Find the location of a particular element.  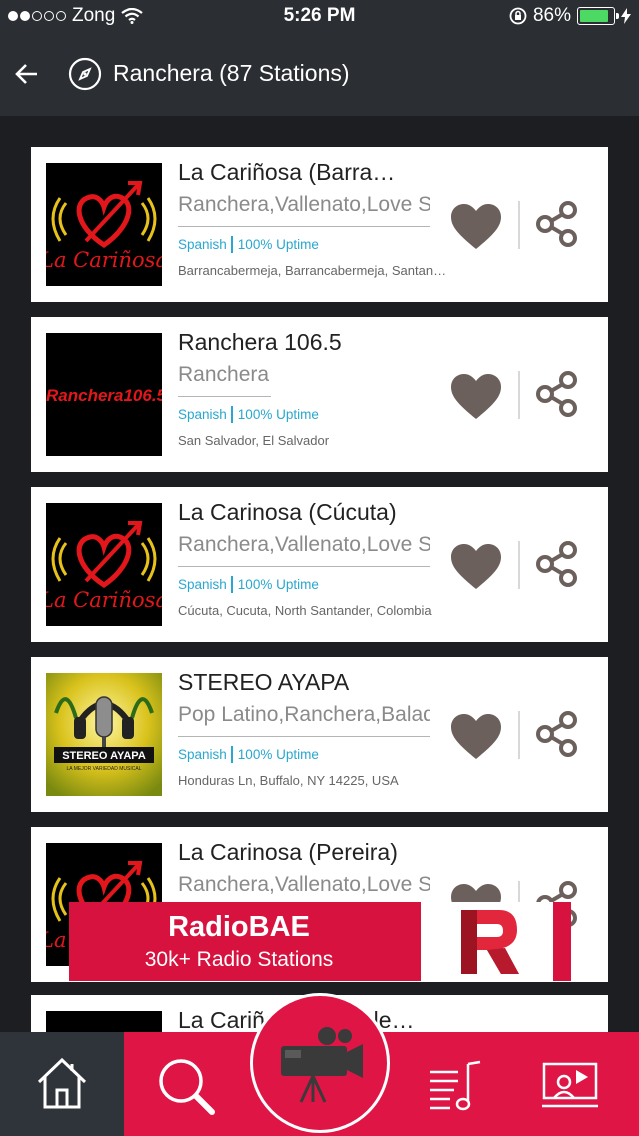

status-bar: Zong 5:26 PM 86% is located at coordinates (319, 16).